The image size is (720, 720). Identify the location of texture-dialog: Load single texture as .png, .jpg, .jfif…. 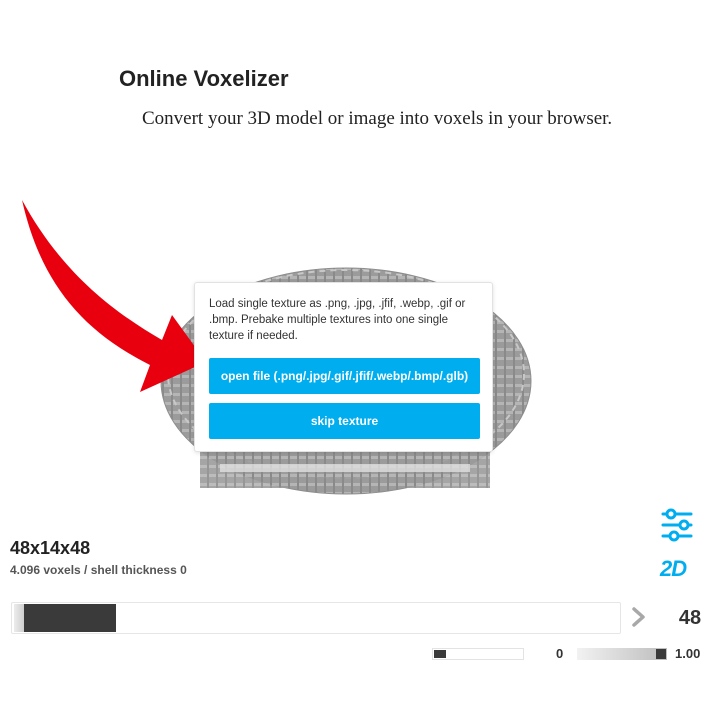
(343, 367).